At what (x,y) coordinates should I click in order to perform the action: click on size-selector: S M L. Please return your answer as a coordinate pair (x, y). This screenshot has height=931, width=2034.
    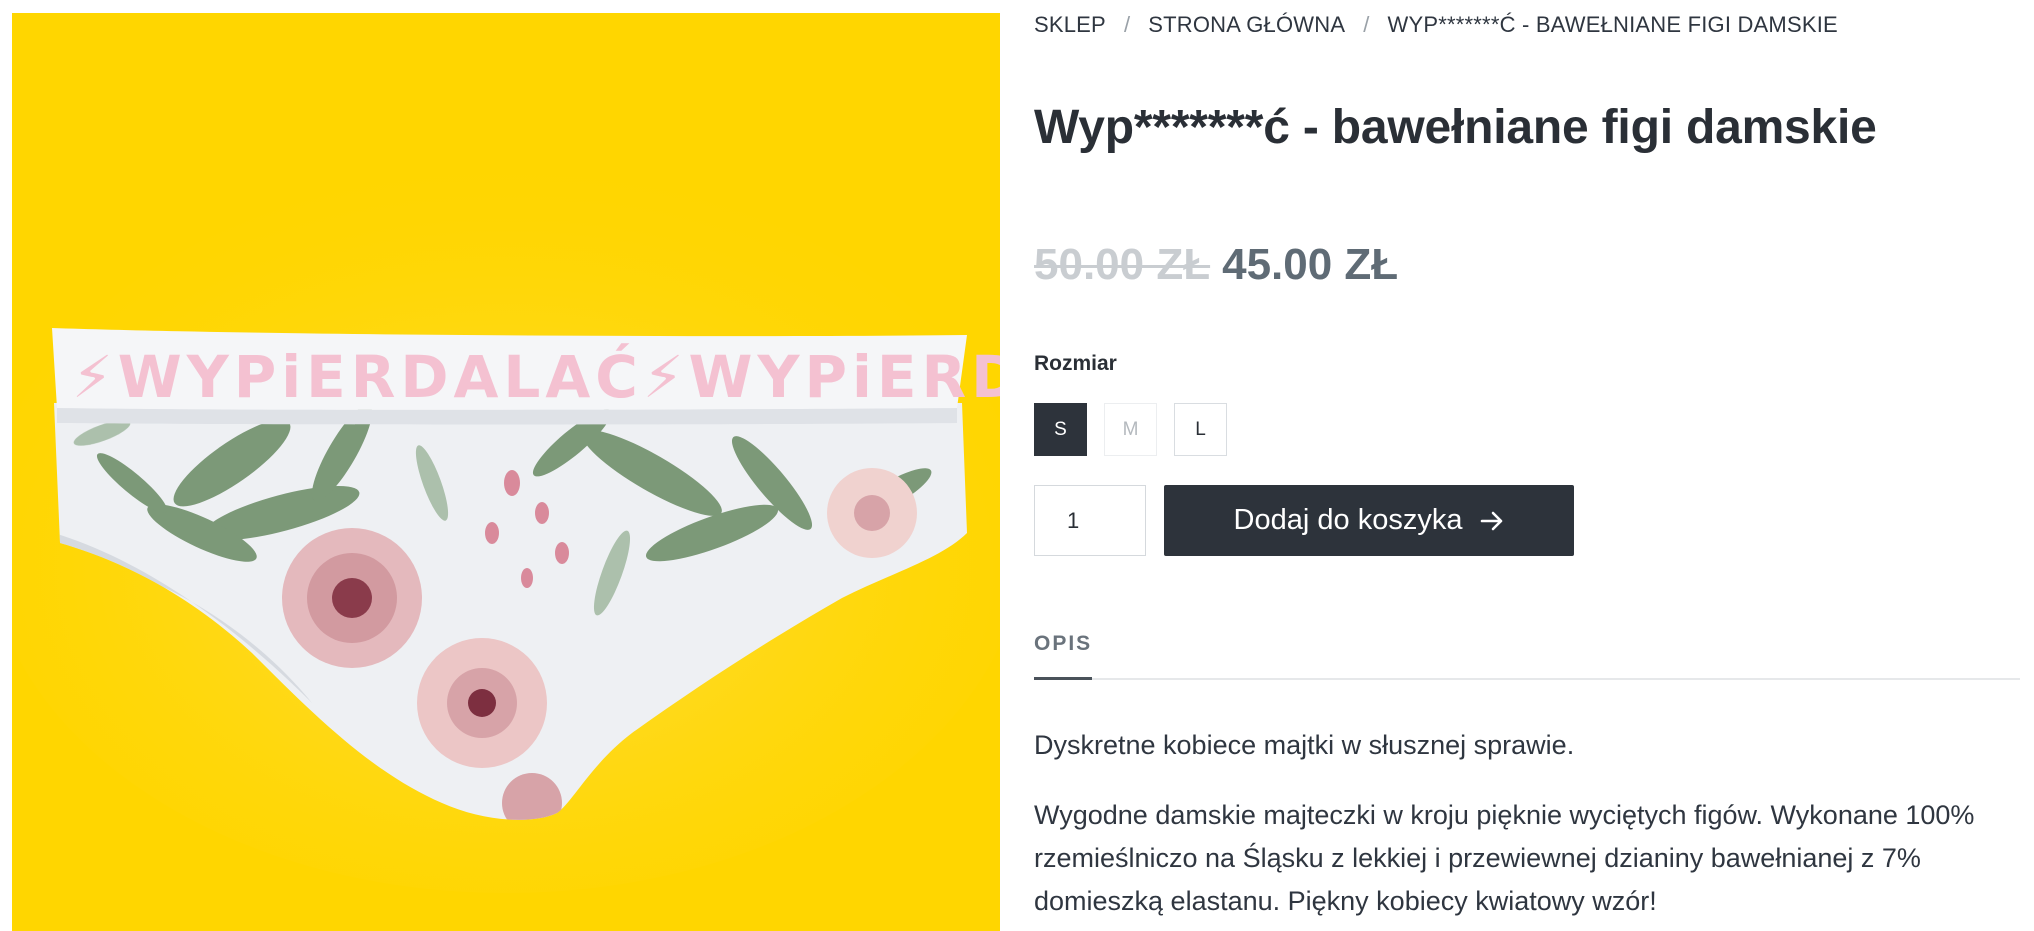
    Looking at the image, I should click on (1139, 429).